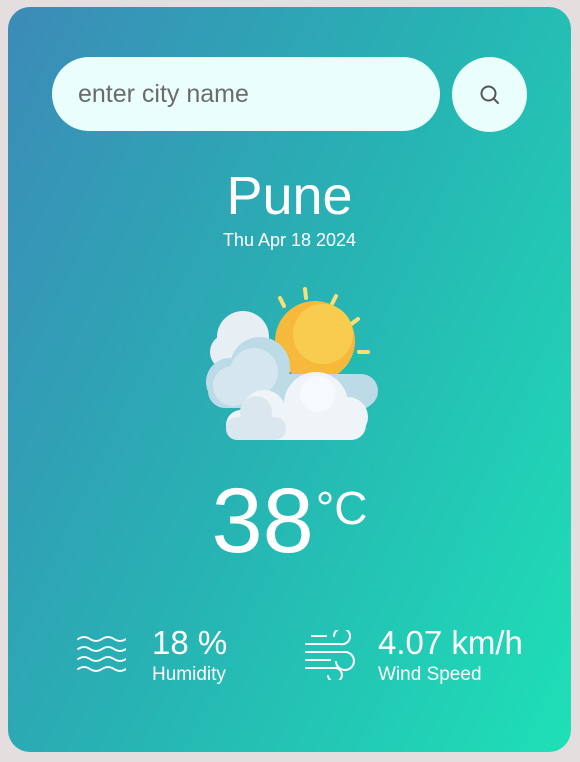 Image resolution: width=580 pixels, height=762 pixels. I want to click on humidity-value: 18 %, so click(190, 642).